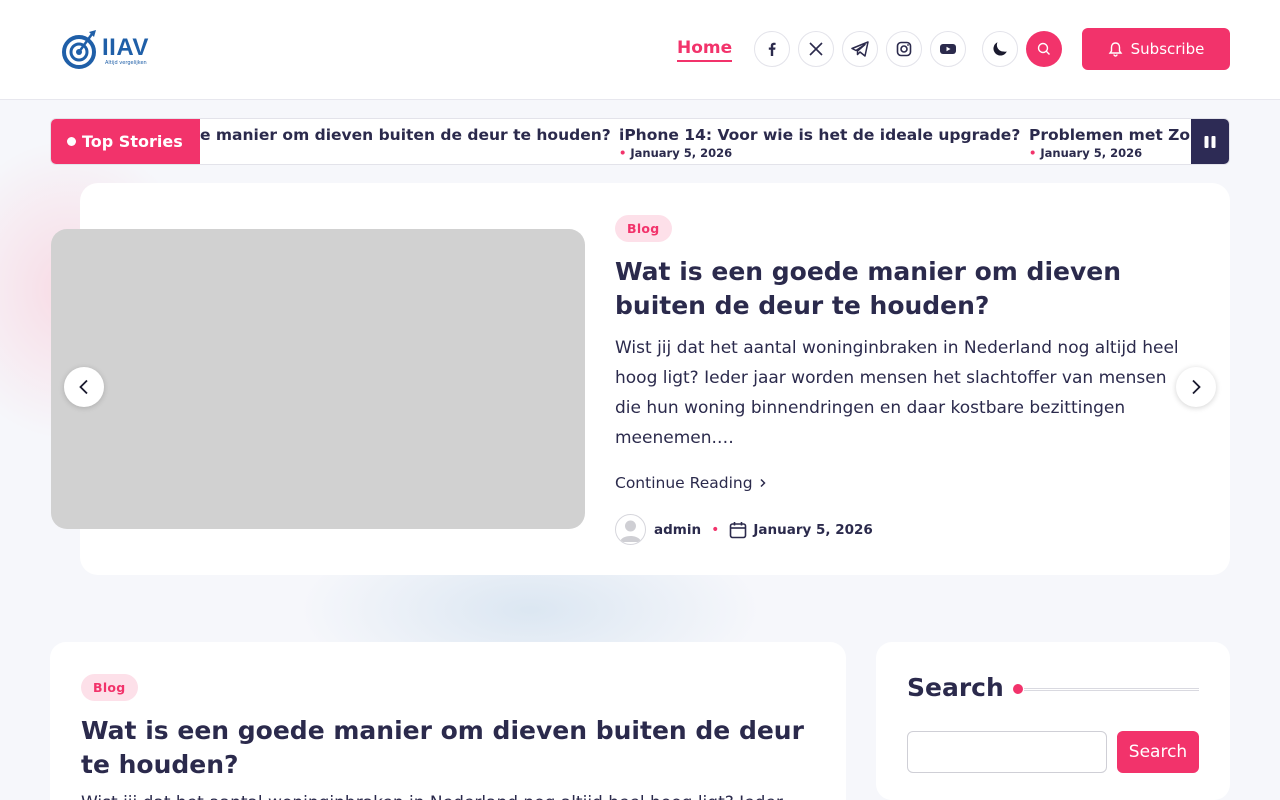 The width and height of the screenshot is (1280, 800). What do you see at coordinates (79, 49) in the screenshot?
I see `target-logo-icon` at bounding box center [79, 49].